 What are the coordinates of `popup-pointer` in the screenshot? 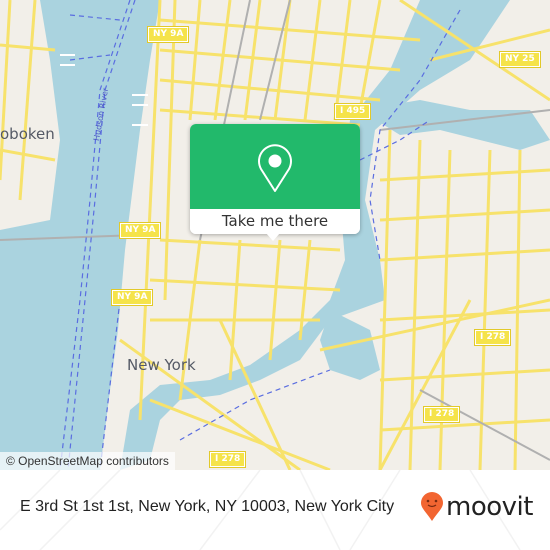 It's located at (273, 237).